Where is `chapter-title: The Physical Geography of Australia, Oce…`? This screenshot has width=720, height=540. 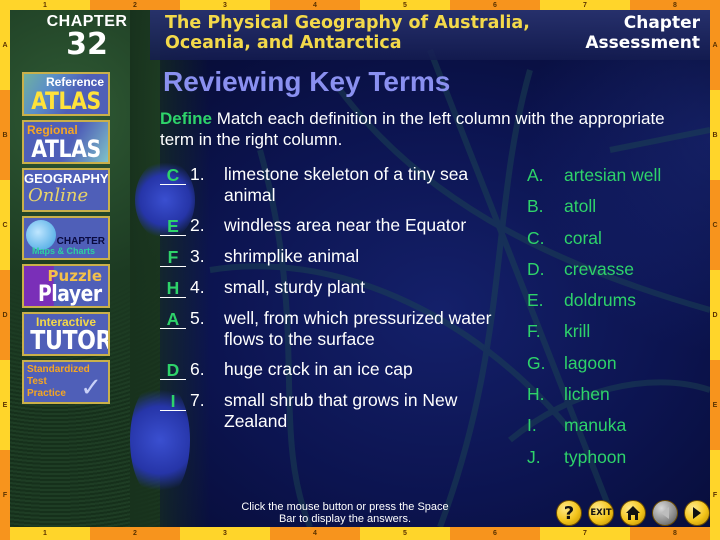
chapter-title: The Physical Geography of Australia, Oce… is located at coordinates (347, 33).